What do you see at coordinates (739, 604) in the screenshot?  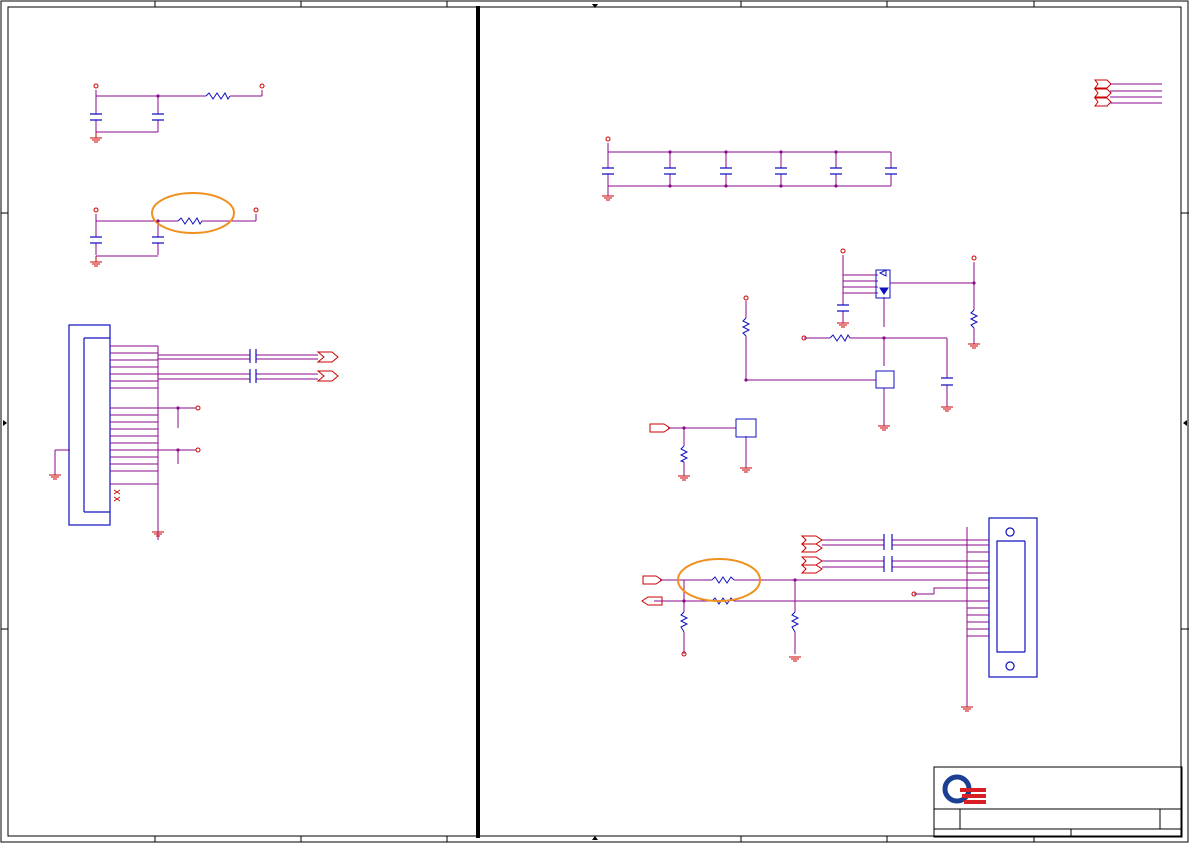 I see `series-resistors` at bounding box center [739, 604].